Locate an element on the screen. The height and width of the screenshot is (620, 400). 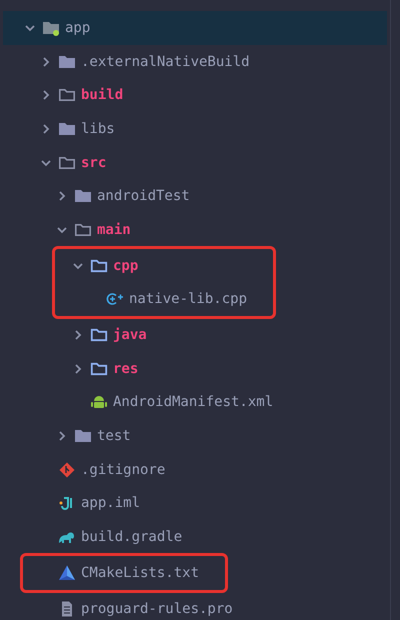
tree-item-label: res is located at coordinates (125, 368).